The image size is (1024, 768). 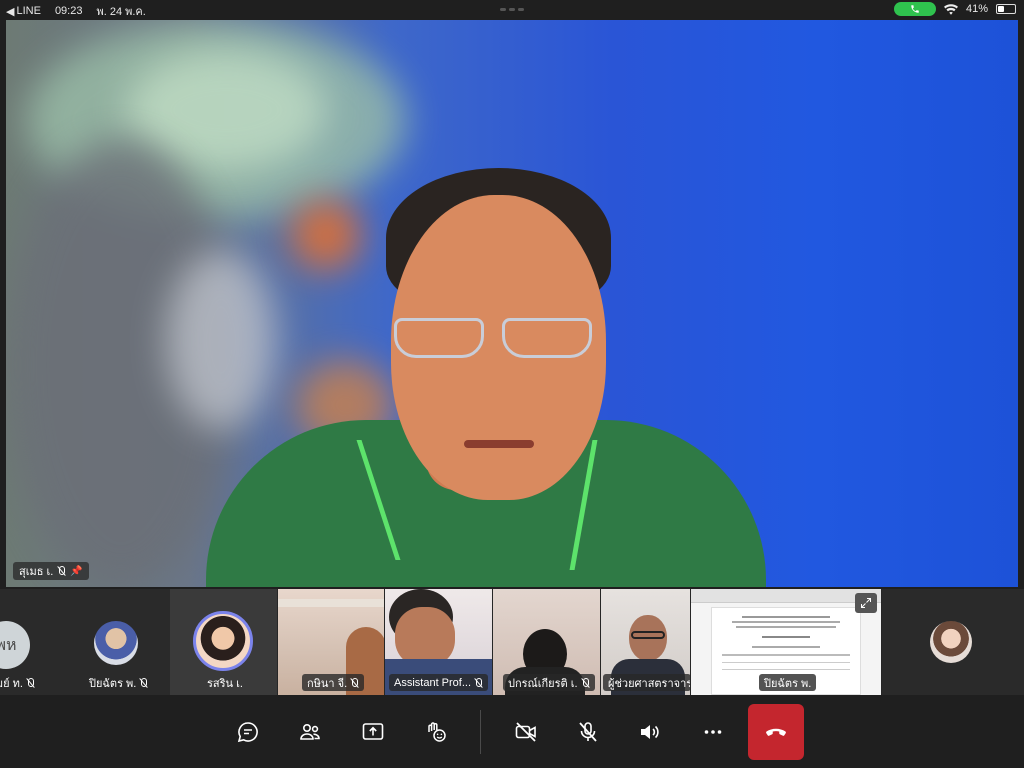 I want to click on battery-percent: 41%, so click(x=976, y=9).